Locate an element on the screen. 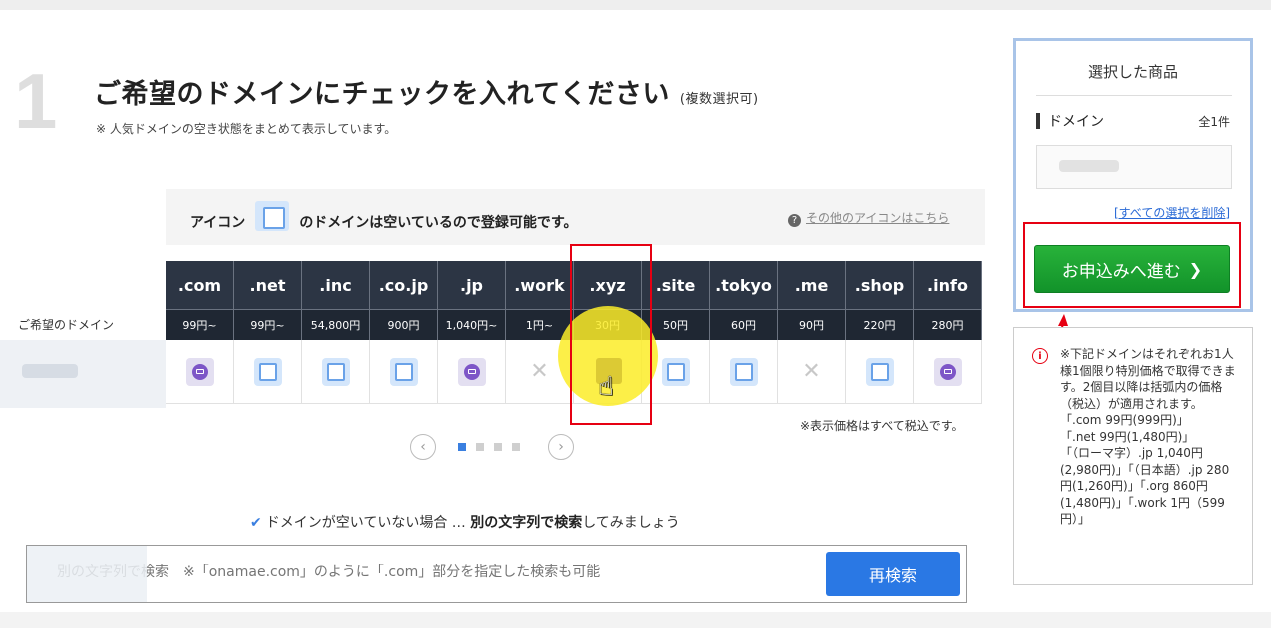 The image size is (1271, 628). xyz-annotation-box is located at coordinates (611, 334).